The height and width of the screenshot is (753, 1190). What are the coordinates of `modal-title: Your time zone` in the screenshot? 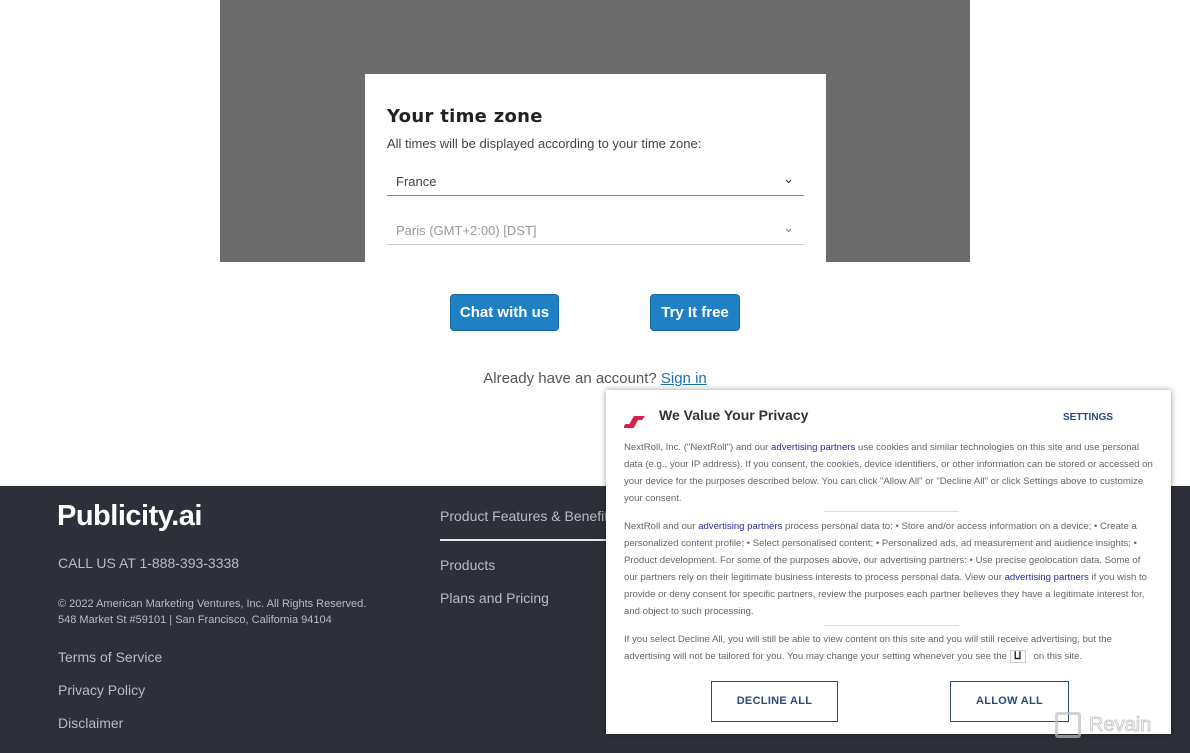 It's located at (465, 116).